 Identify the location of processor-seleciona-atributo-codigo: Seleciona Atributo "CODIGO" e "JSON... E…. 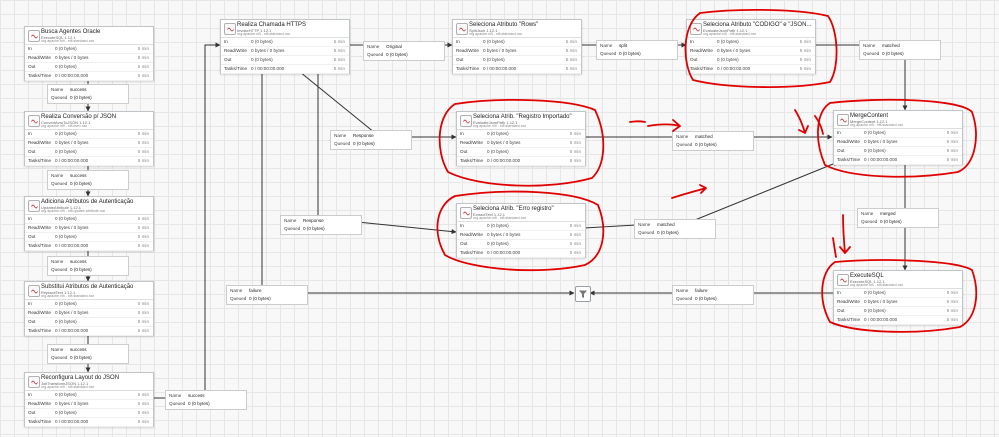
(751, 46).